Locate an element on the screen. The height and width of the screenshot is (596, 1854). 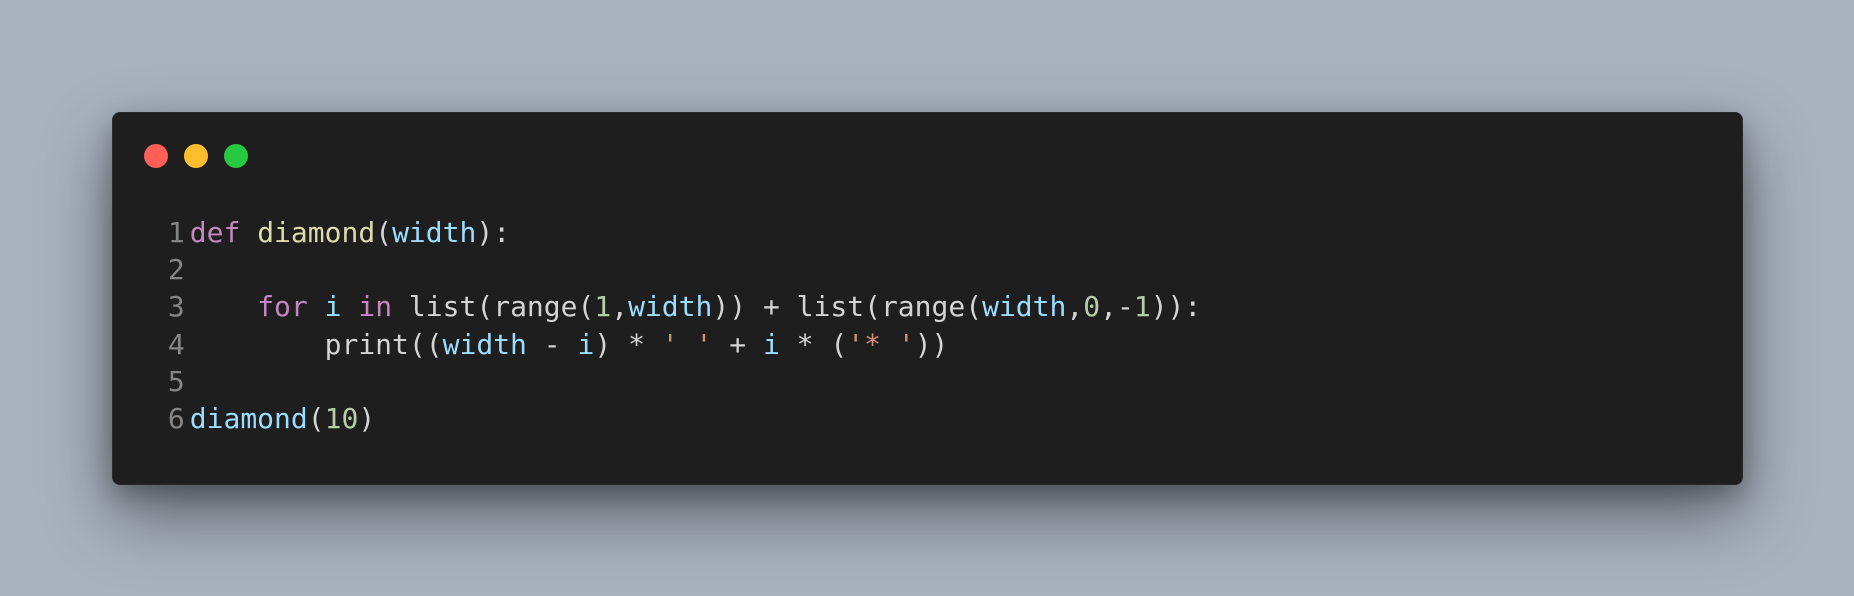
code-token: ) * is located at coordinates (628, 344).